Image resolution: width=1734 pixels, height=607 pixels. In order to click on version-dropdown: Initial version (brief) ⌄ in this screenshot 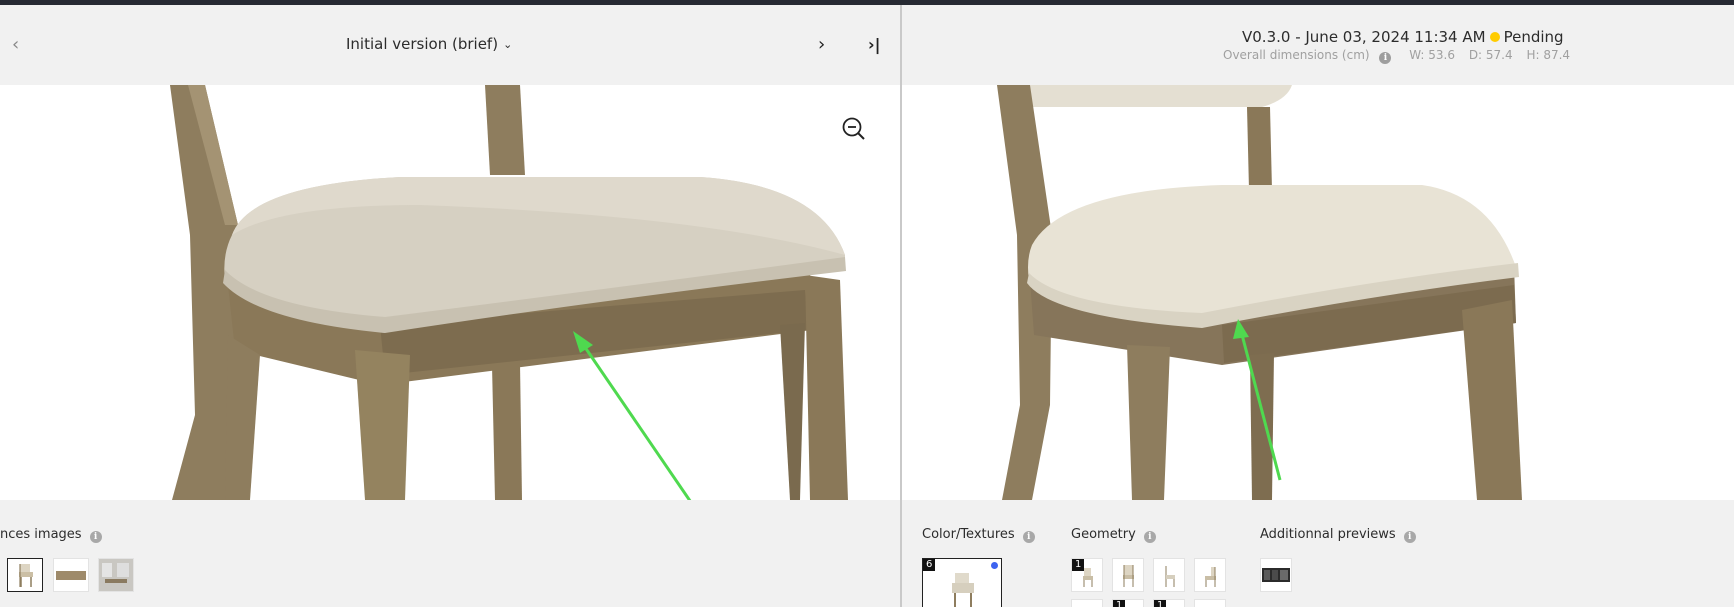, I will do `click(429, 44)`.